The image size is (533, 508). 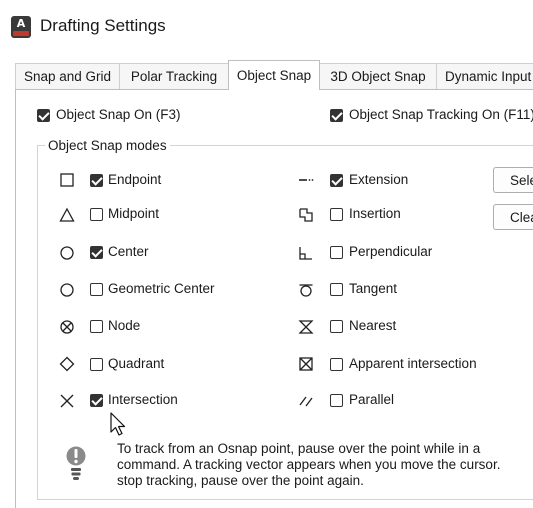 What do you see at coordinates (306, 215) in the screenshot?
I see `insertion-icon` at bounding box center [306, 215].